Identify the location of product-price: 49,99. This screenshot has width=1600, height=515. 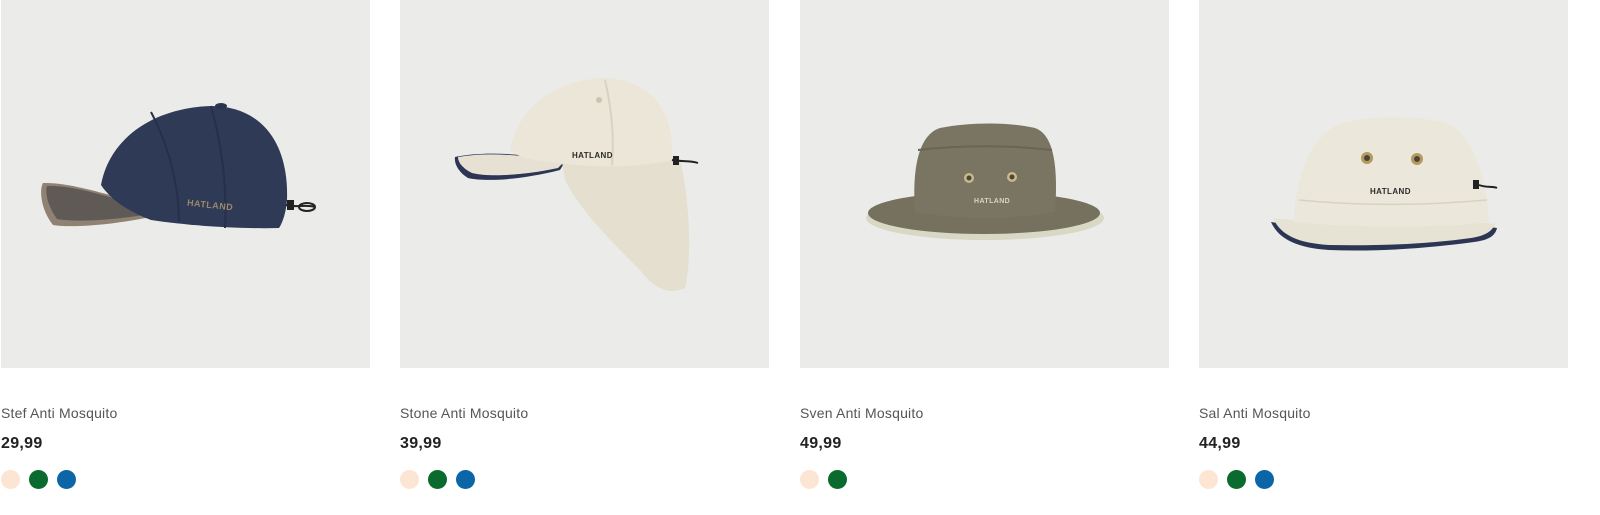
(821, 443).